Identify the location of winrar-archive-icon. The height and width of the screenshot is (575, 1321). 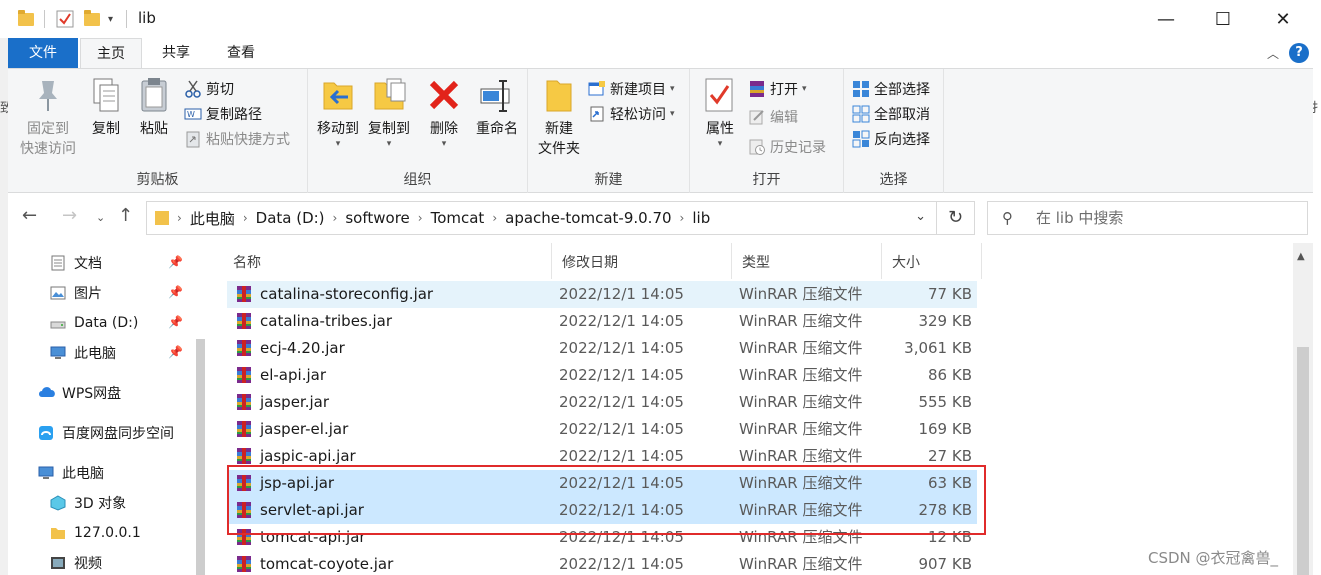
(244, 456).